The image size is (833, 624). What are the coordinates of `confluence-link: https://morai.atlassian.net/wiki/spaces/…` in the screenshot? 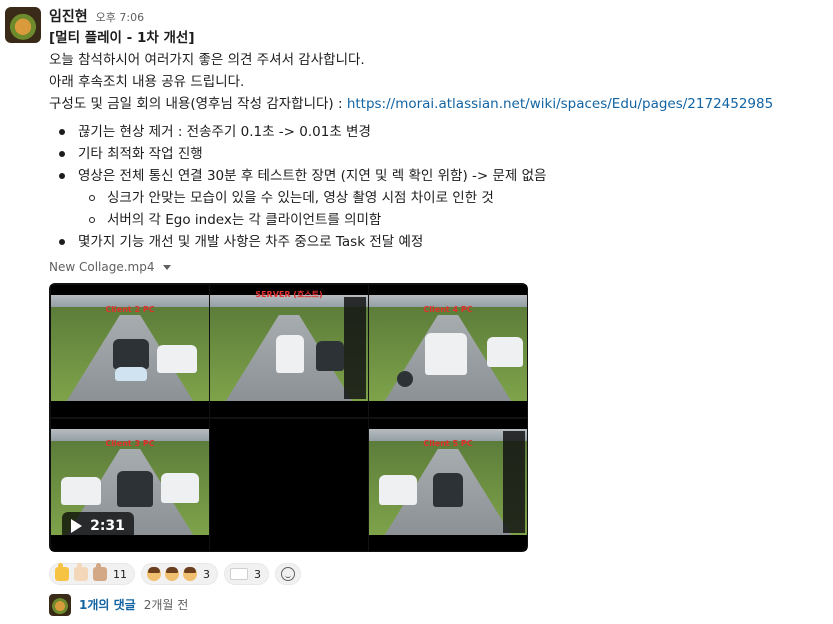 It's located at (560, 104).